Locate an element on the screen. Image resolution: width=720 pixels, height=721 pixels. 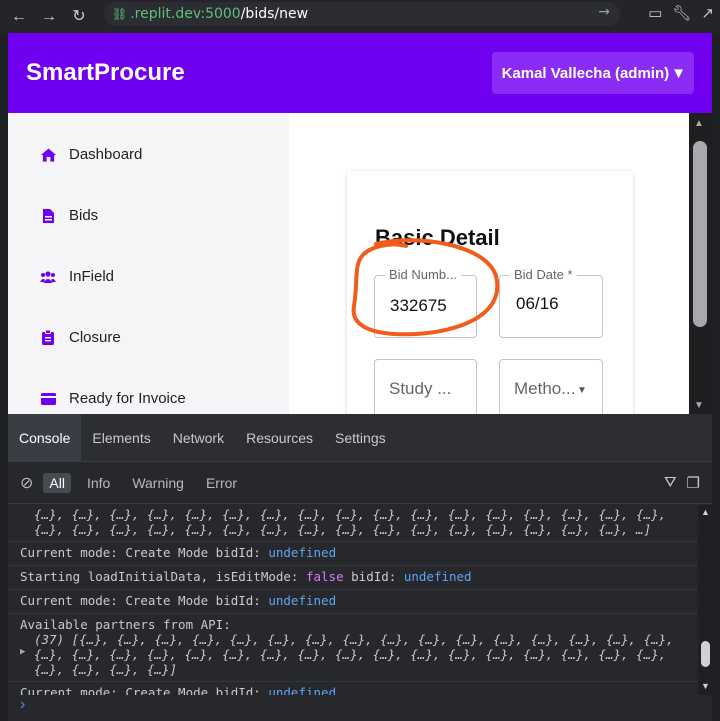
card-icon is located at coordinates (48, 399).